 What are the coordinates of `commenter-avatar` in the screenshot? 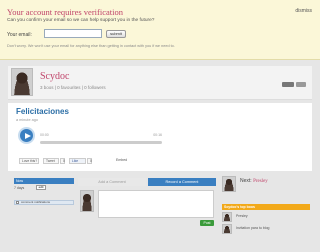 It's located at (87, 201).